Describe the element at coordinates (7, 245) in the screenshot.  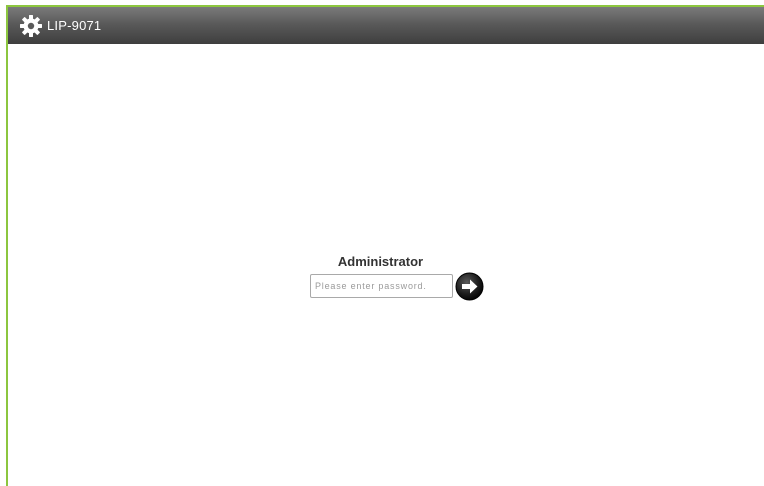
I see `frame-border-left` at that location.